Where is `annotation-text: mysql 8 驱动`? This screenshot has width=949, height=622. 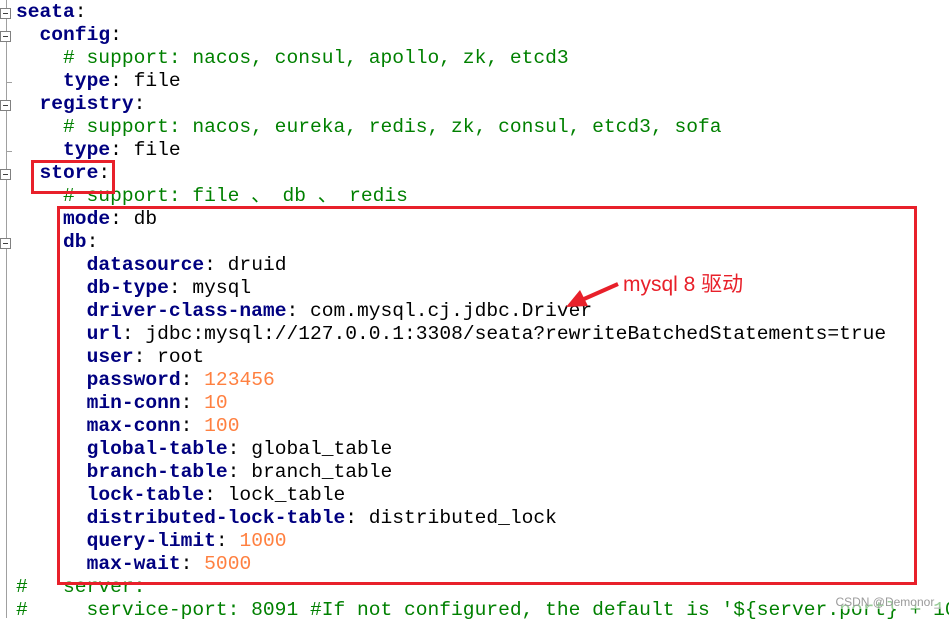 annotation-text: mysql 8 驱动 is located at coordinates (683, 284).